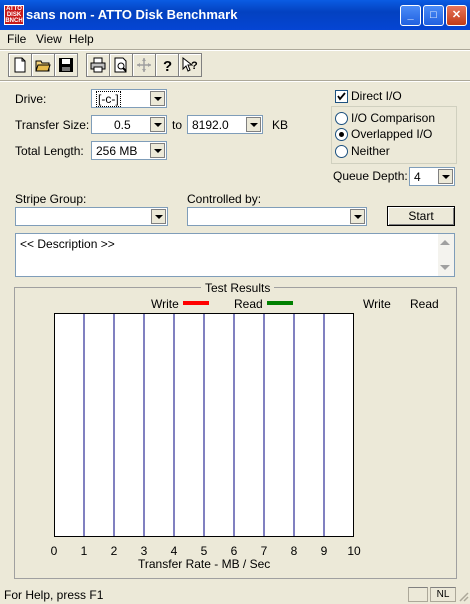 The image size is (470, 604). What do you see at coordinates (417, 177) in the screenshot?
I see `queue-depth-value: 4` at bounding box center [417, 177].